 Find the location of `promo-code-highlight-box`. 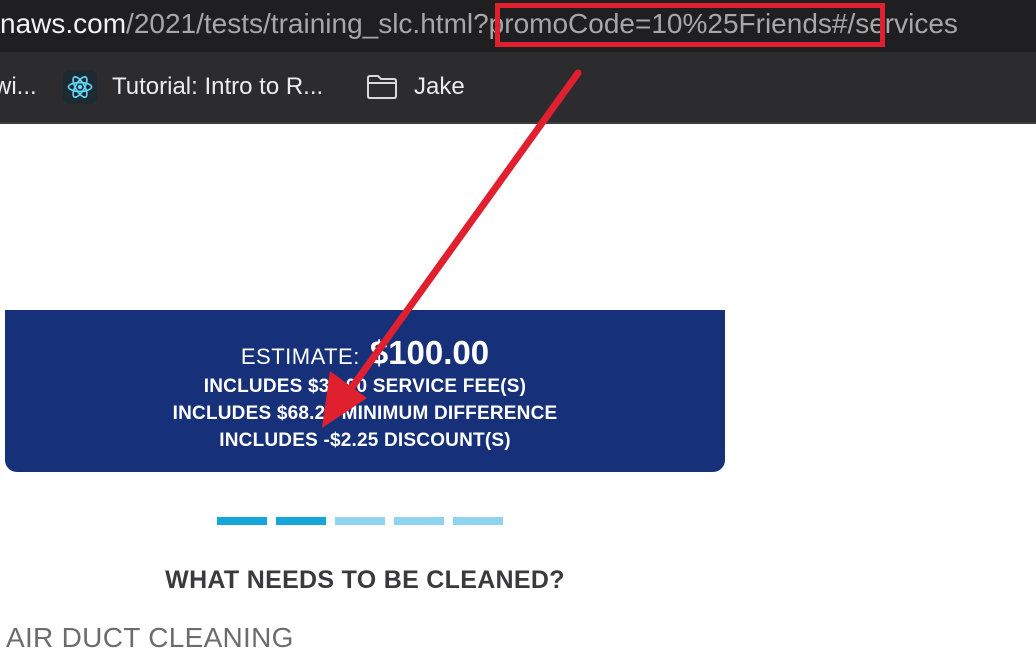

promo-code-highlight-box is located at coordinates (690, 25).